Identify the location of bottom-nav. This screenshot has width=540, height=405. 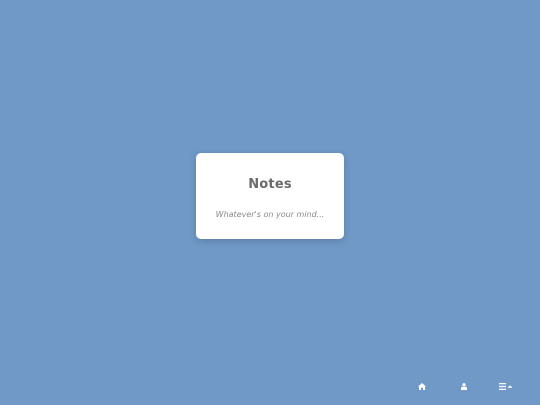
(270, 386).